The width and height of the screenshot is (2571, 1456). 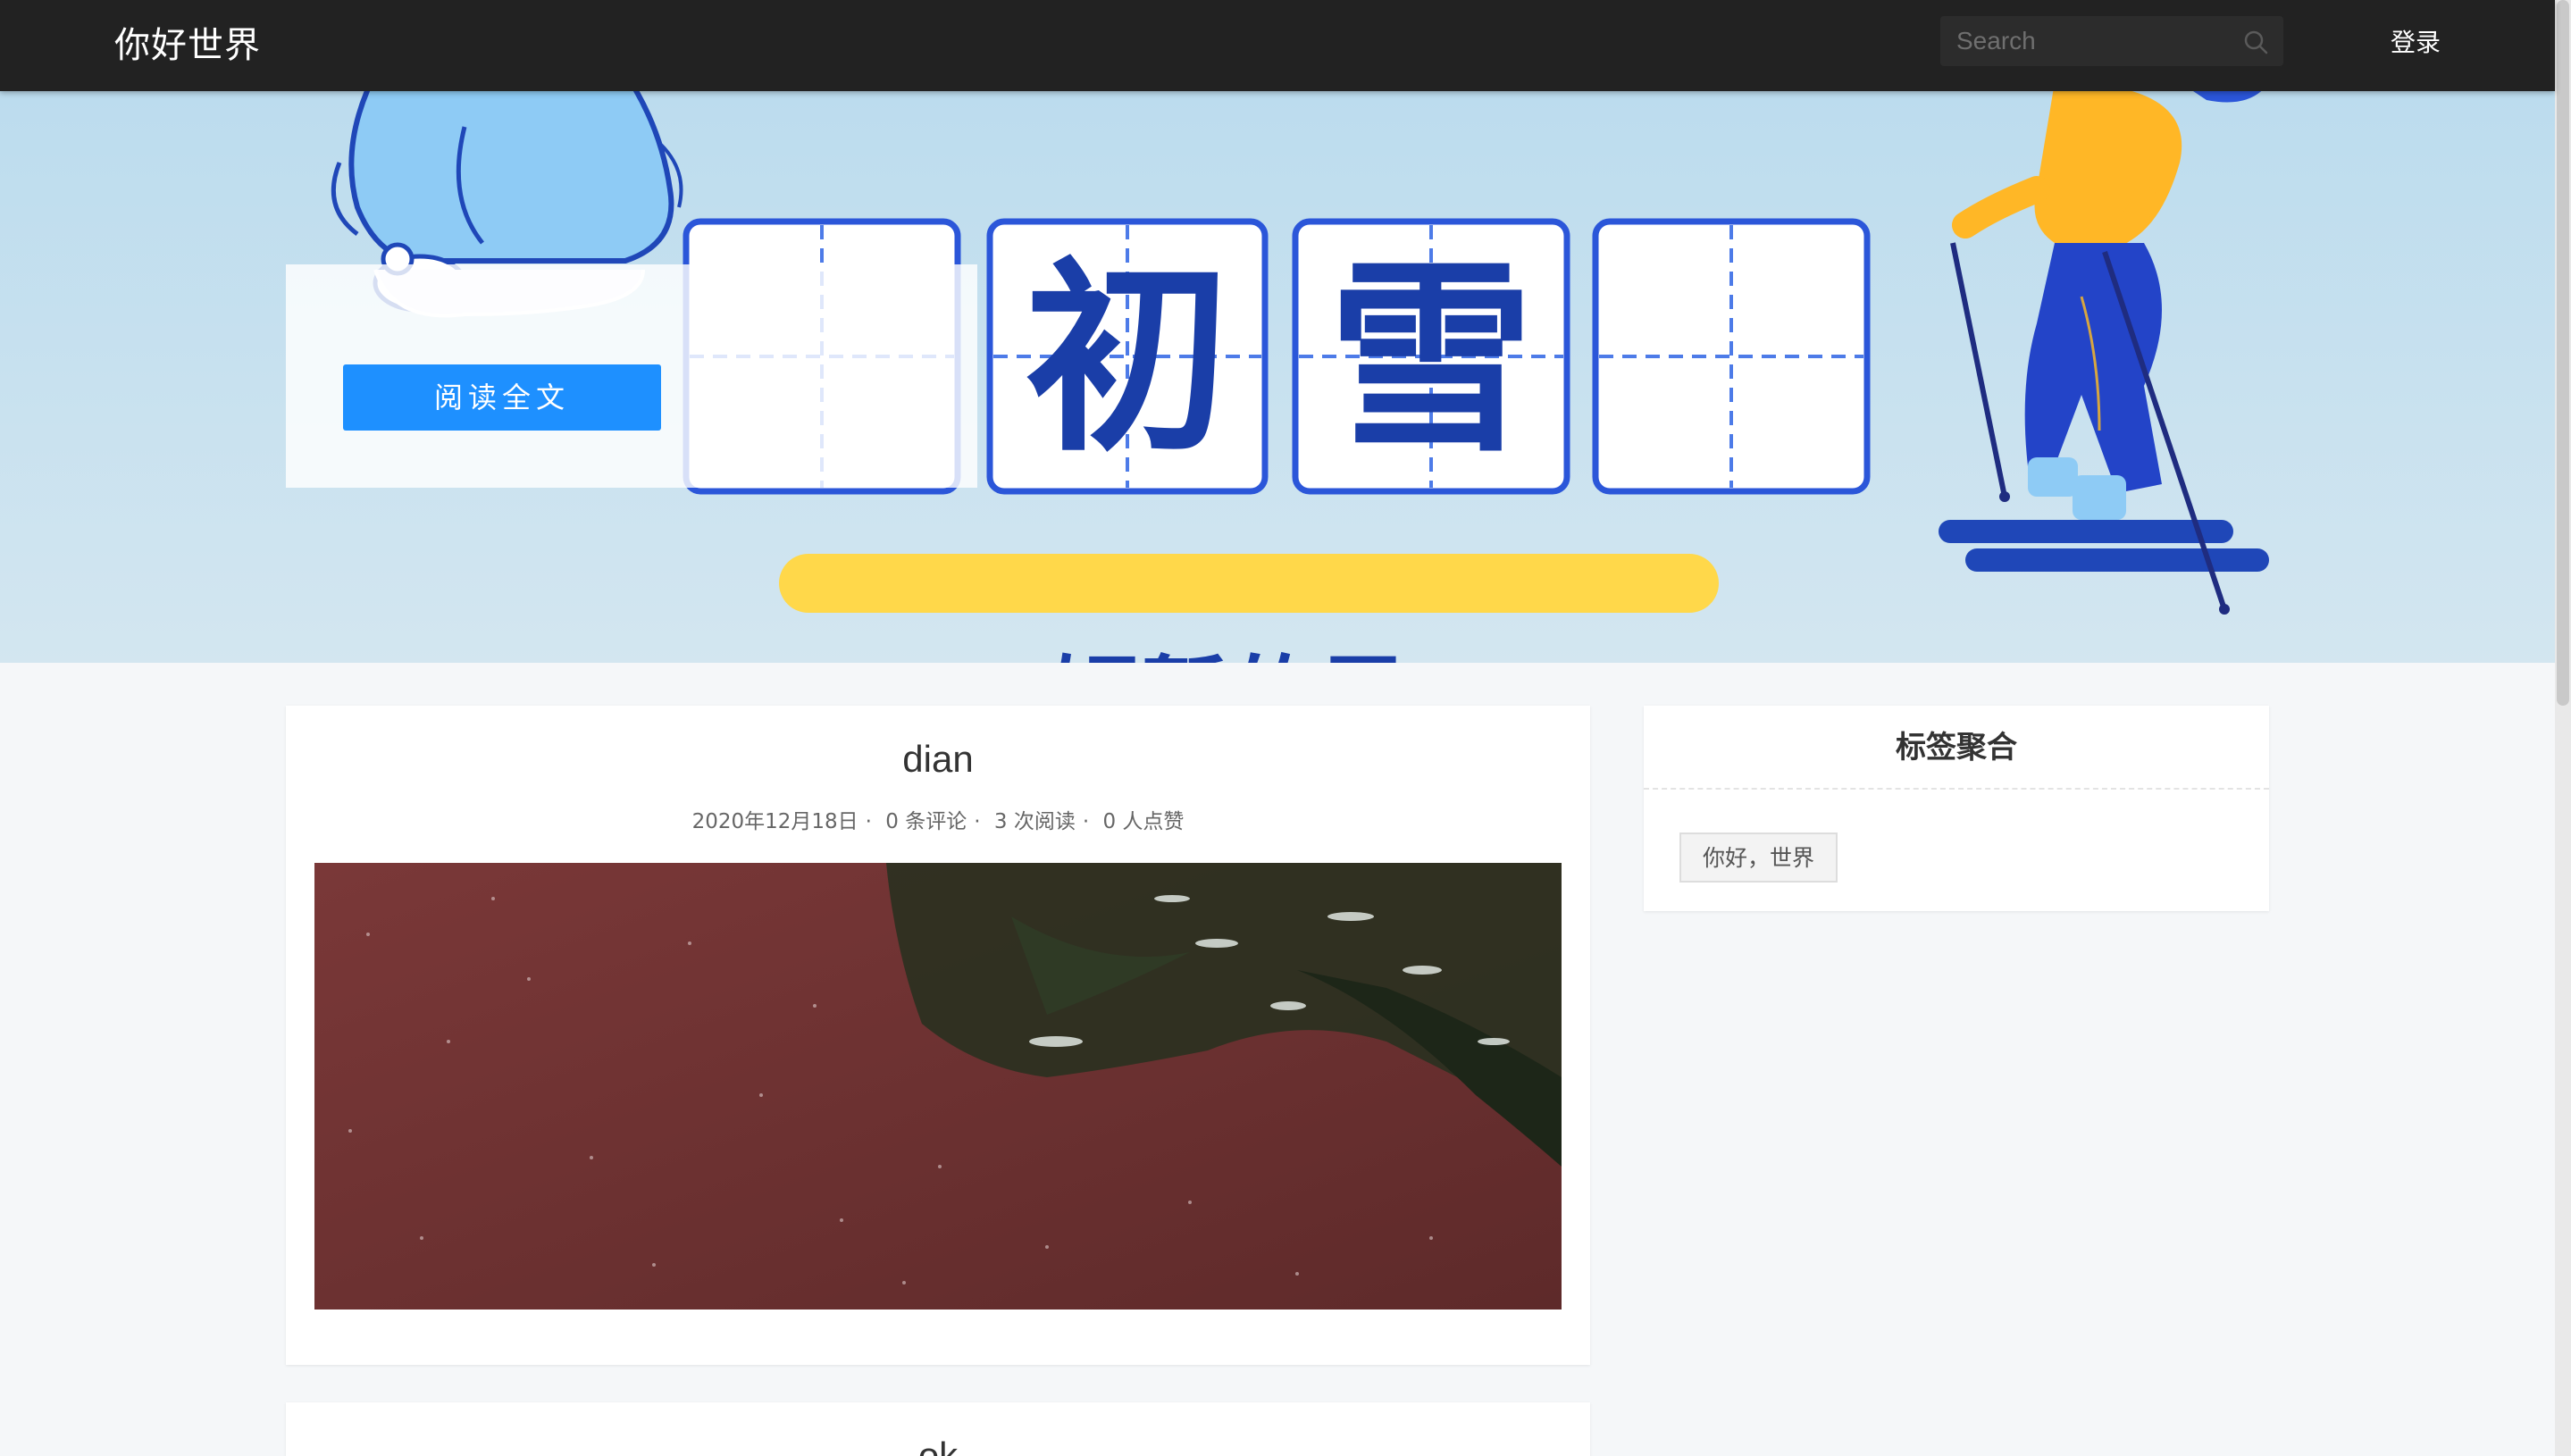 I want to click on post-read-count: 3 次阅读, so click(x=1034, y=821).